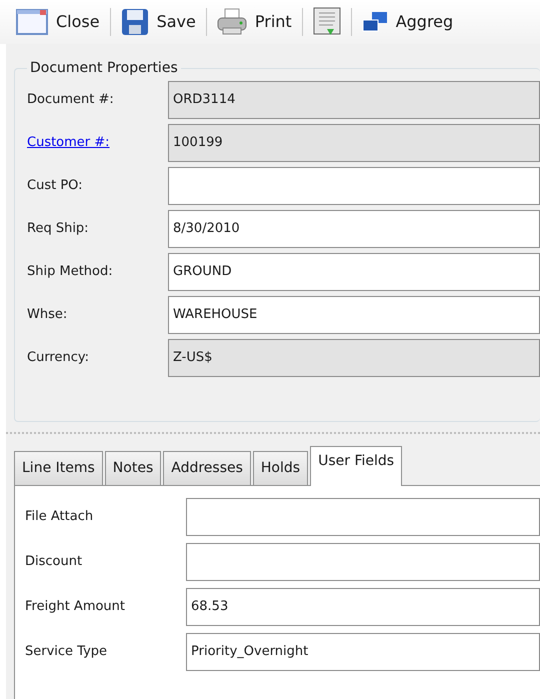 The image size is (540, 699). Describe the element at coordinates (231, 22) in the screenshot. I see `printer-icon` at that location.